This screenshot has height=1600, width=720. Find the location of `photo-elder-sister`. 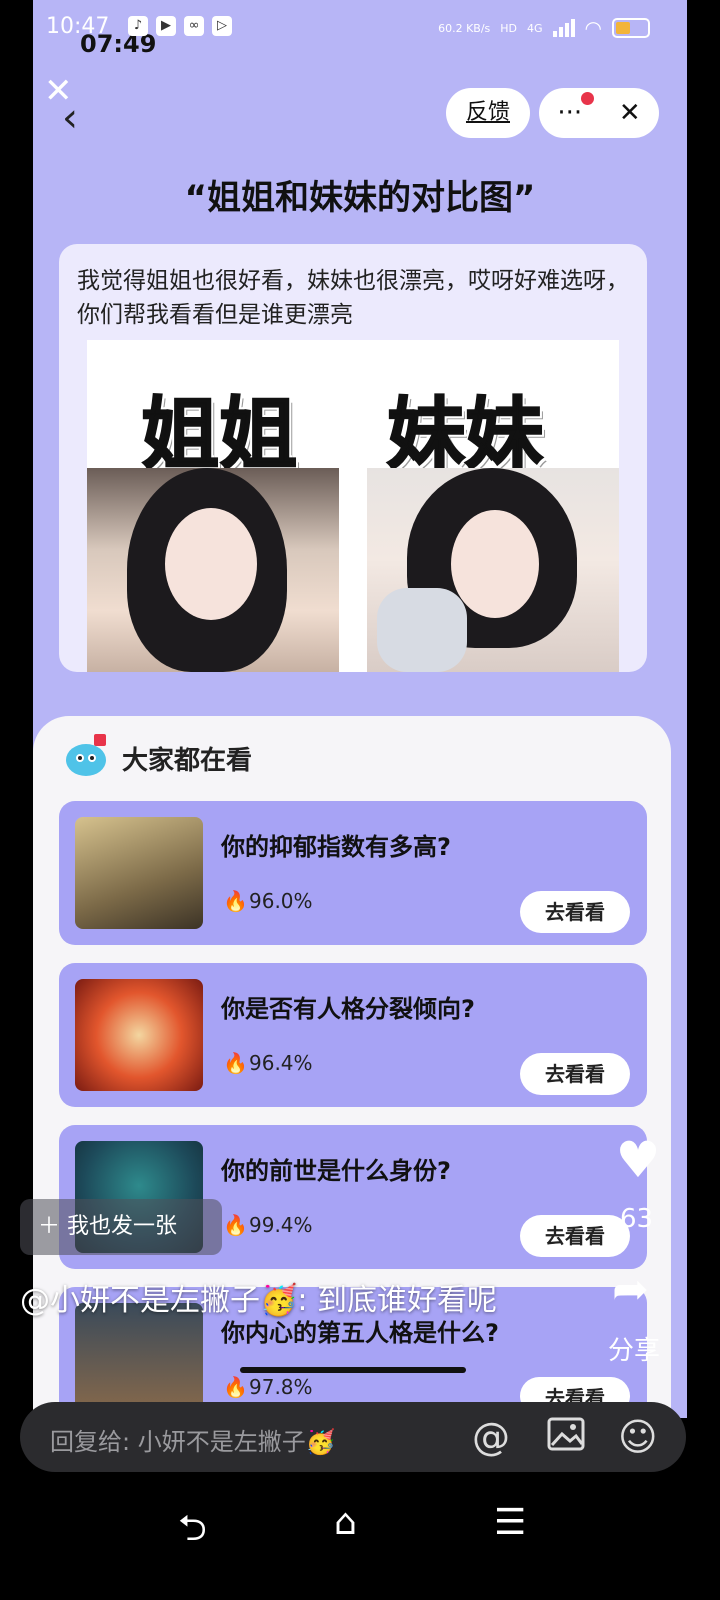

photo-elder-sister is located at coordinates (213, 570).